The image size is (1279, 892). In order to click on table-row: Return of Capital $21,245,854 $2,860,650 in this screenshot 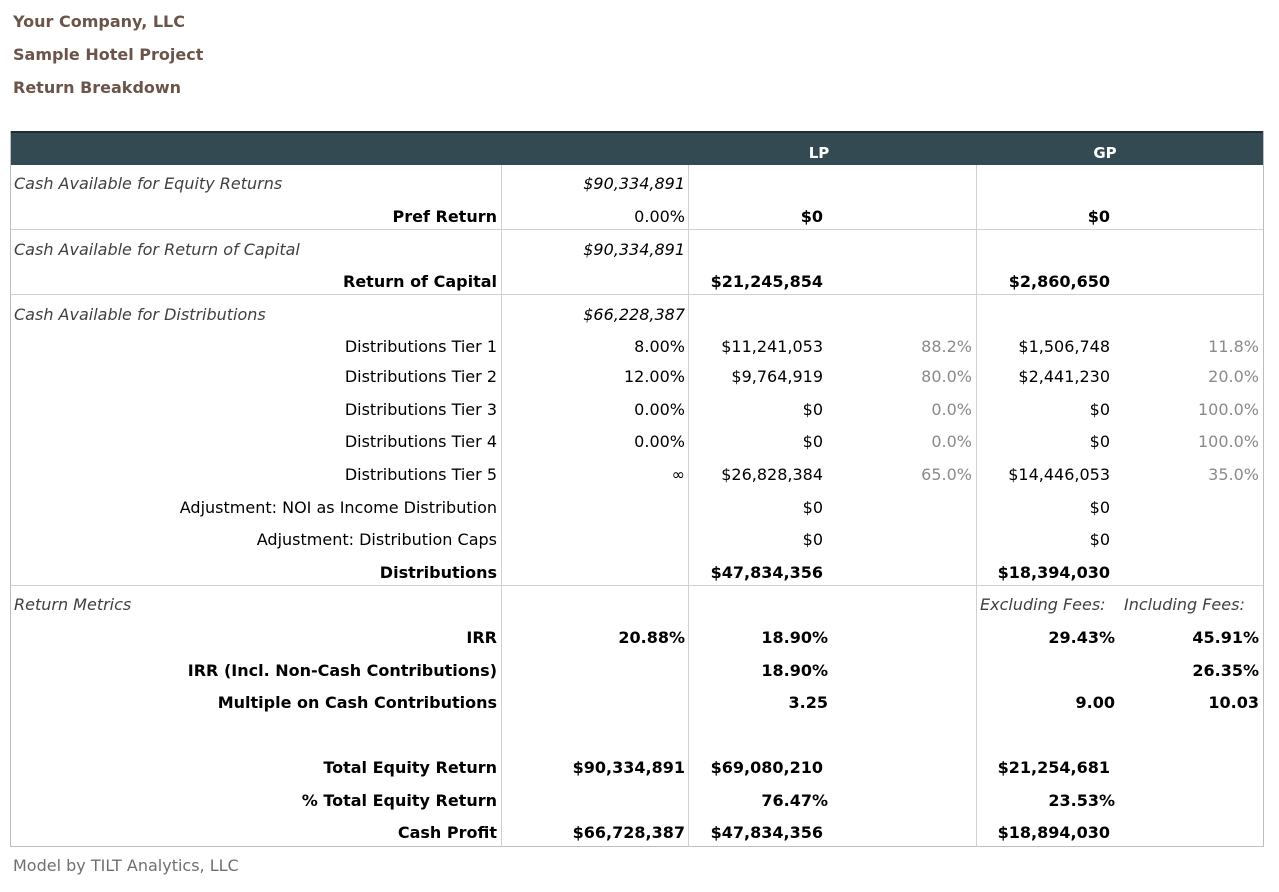, I will do `click(637, 282)`.